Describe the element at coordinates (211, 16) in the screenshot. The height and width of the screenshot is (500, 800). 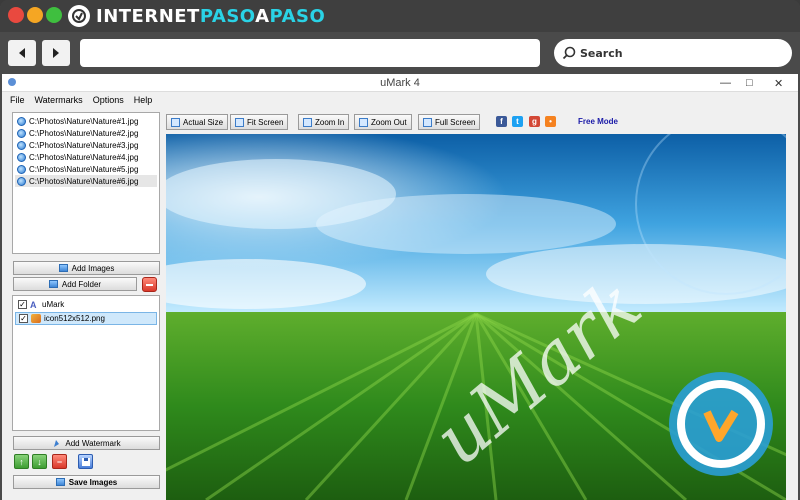
I see `brand-name: INTERNETPASOAPASO` at that location.